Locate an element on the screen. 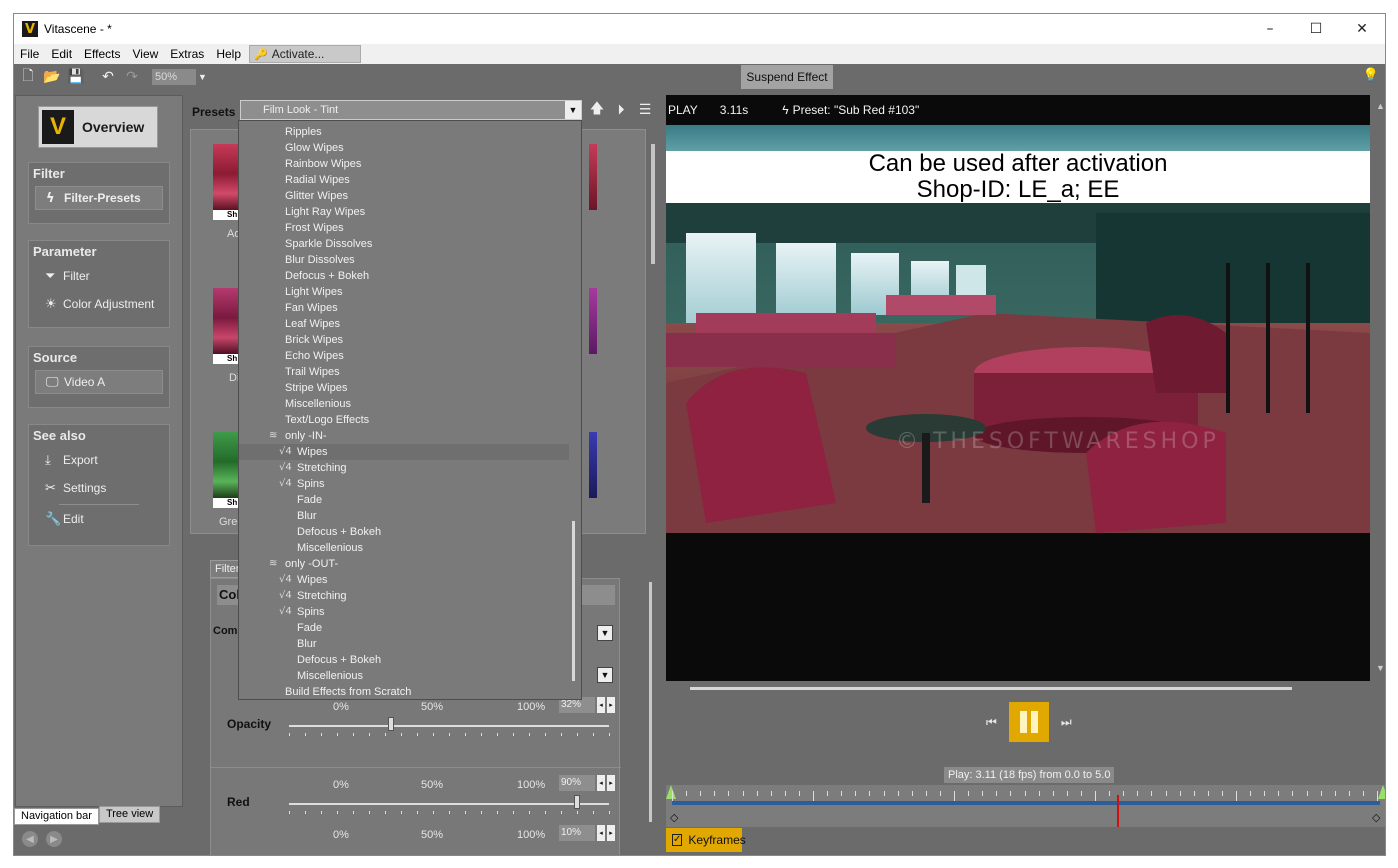 The image size is (1398, 868). play-preview-icon: ⏵ is located at coordinates (621, 110).